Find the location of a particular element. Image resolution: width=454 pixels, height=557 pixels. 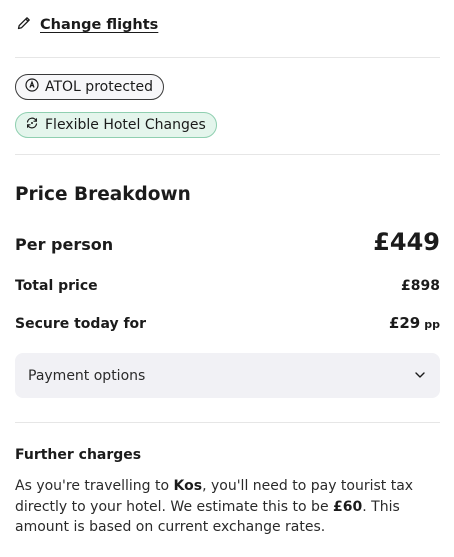

tourist-tax-amount: £60 is located at coordinates (348, 506).